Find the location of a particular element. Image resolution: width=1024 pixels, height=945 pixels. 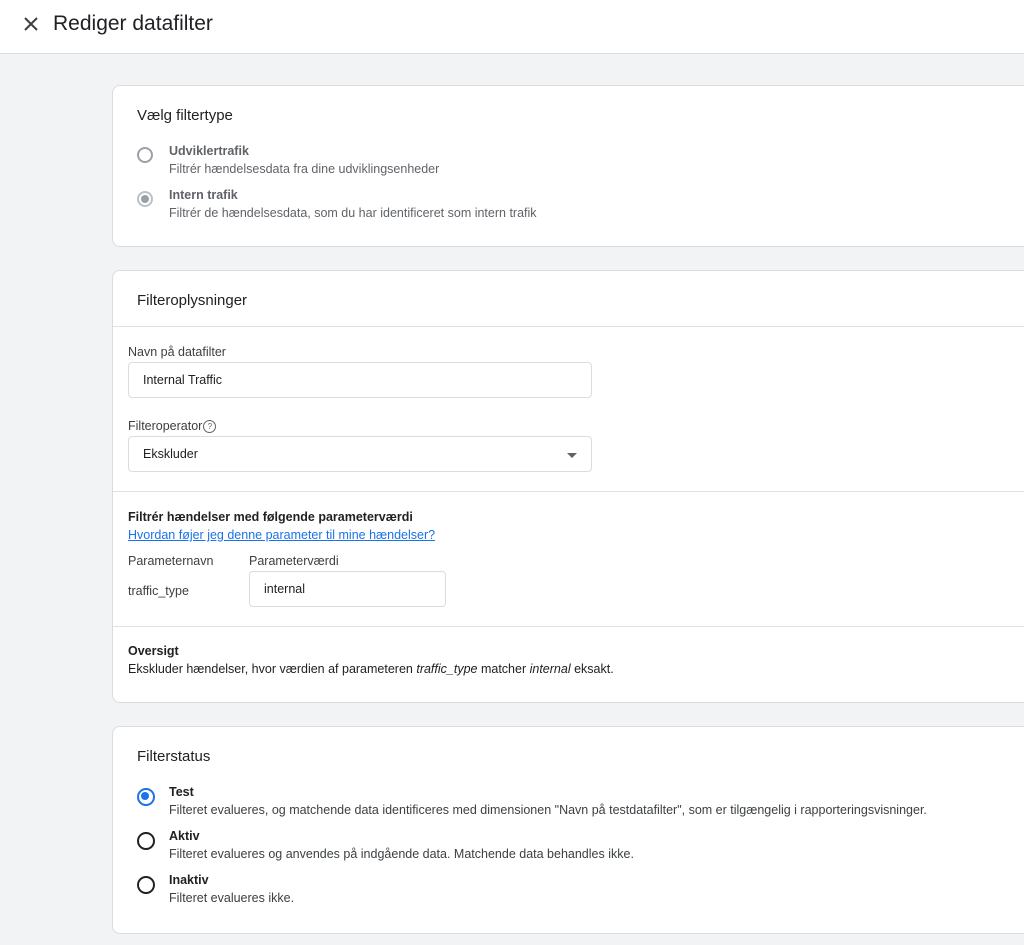

summary-suffix: eksakt. is located at coordinates (592, 669).